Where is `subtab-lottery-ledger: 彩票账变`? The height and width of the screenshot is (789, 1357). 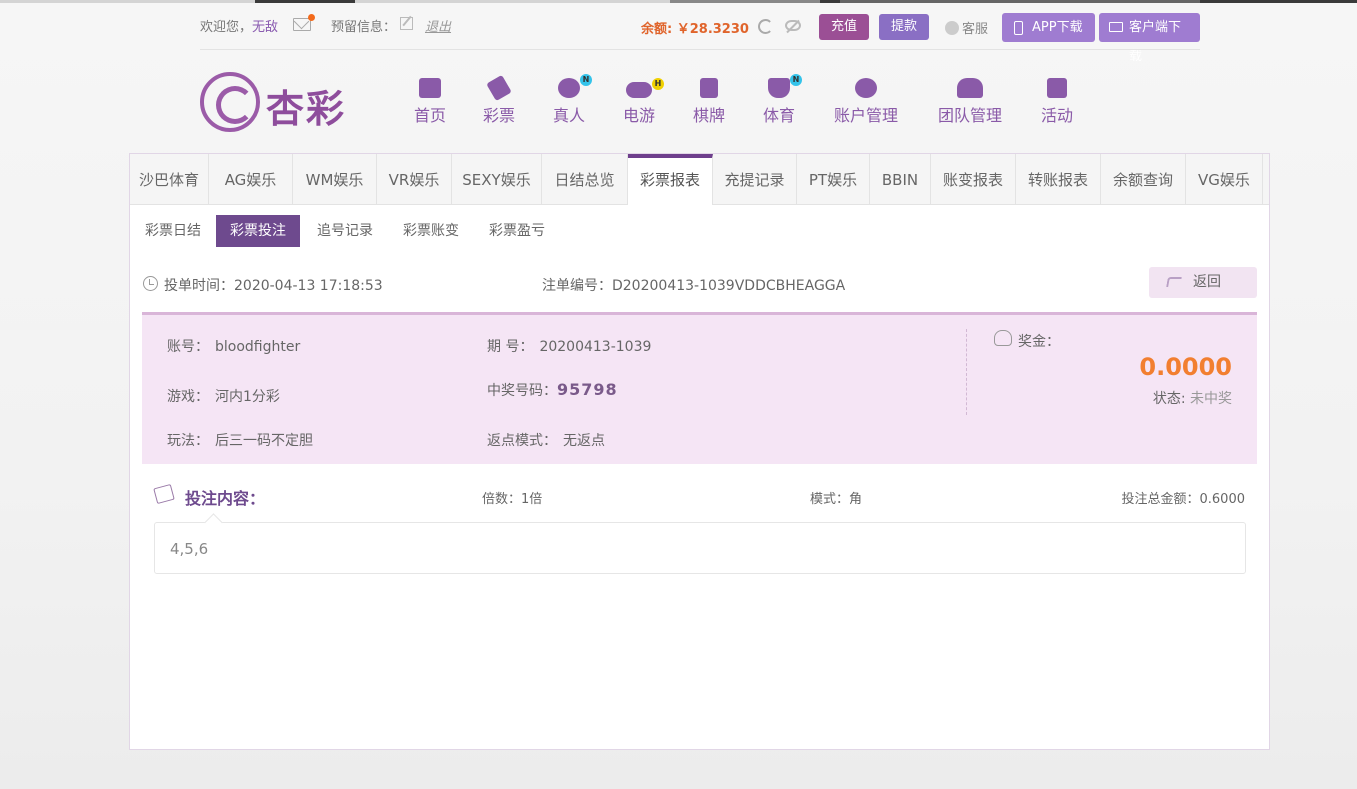 subtab-lottery-ledger: 彩票账变 is located at coordinates (431, 231).